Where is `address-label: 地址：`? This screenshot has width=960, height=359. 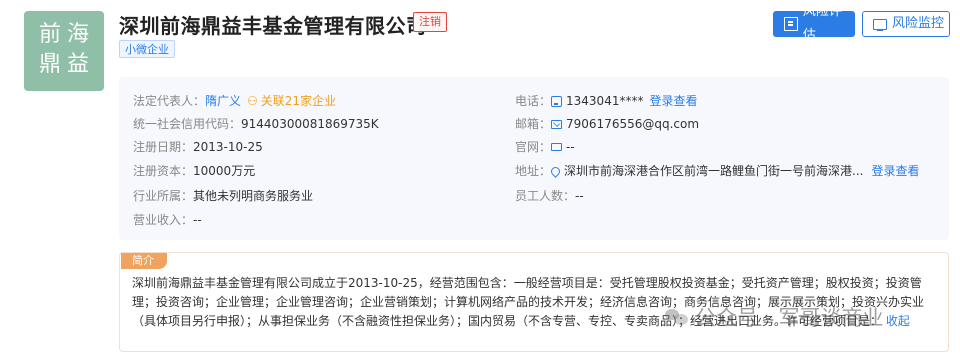
address-label: 地址： is located at coordinates (533, 171).